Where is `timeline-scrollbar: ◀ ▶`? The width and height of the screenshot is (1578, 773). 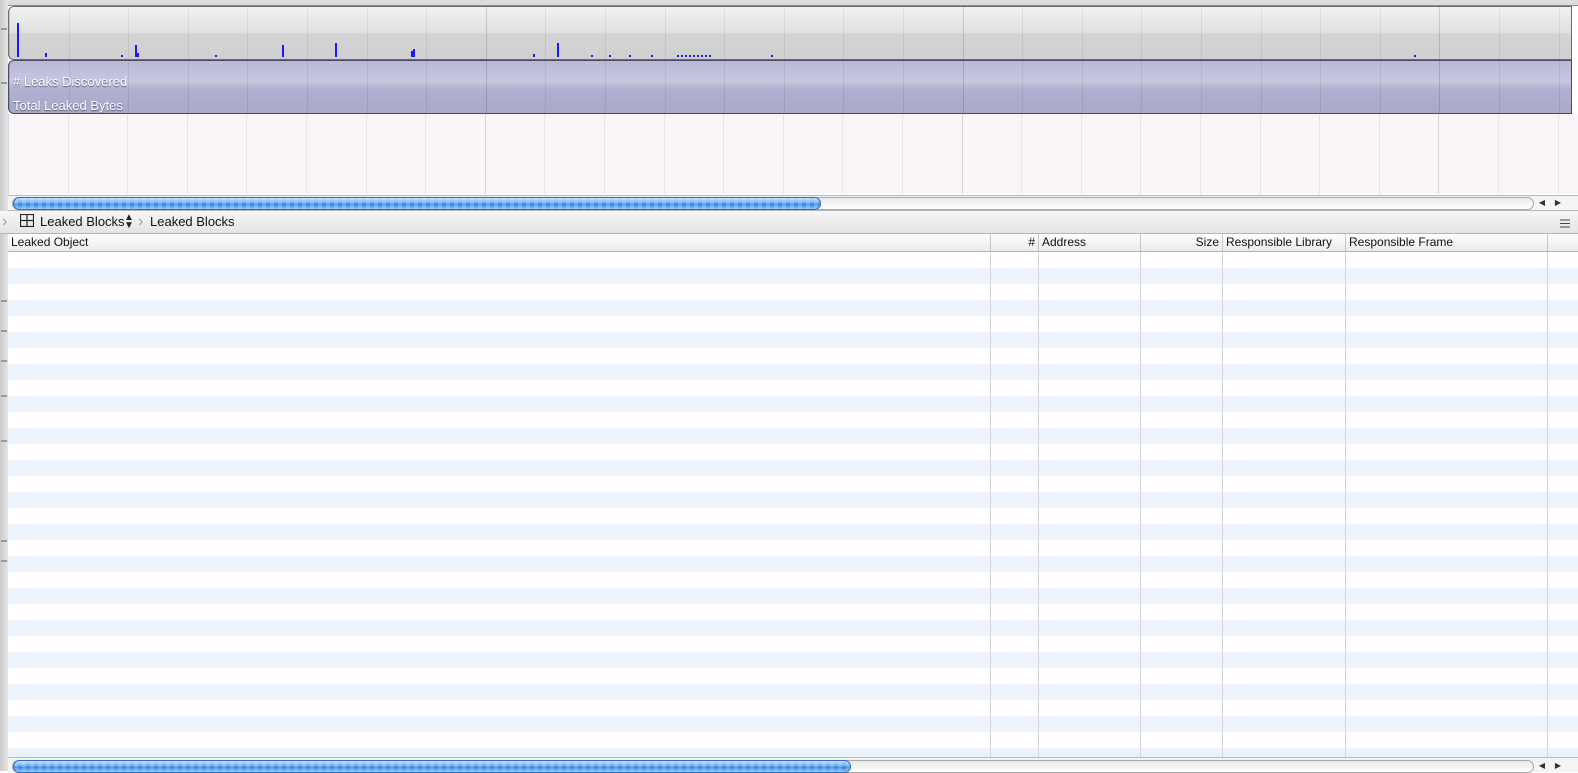 timeline-scrollbar: ◀ ▶ is located at coordinates (793, 203).